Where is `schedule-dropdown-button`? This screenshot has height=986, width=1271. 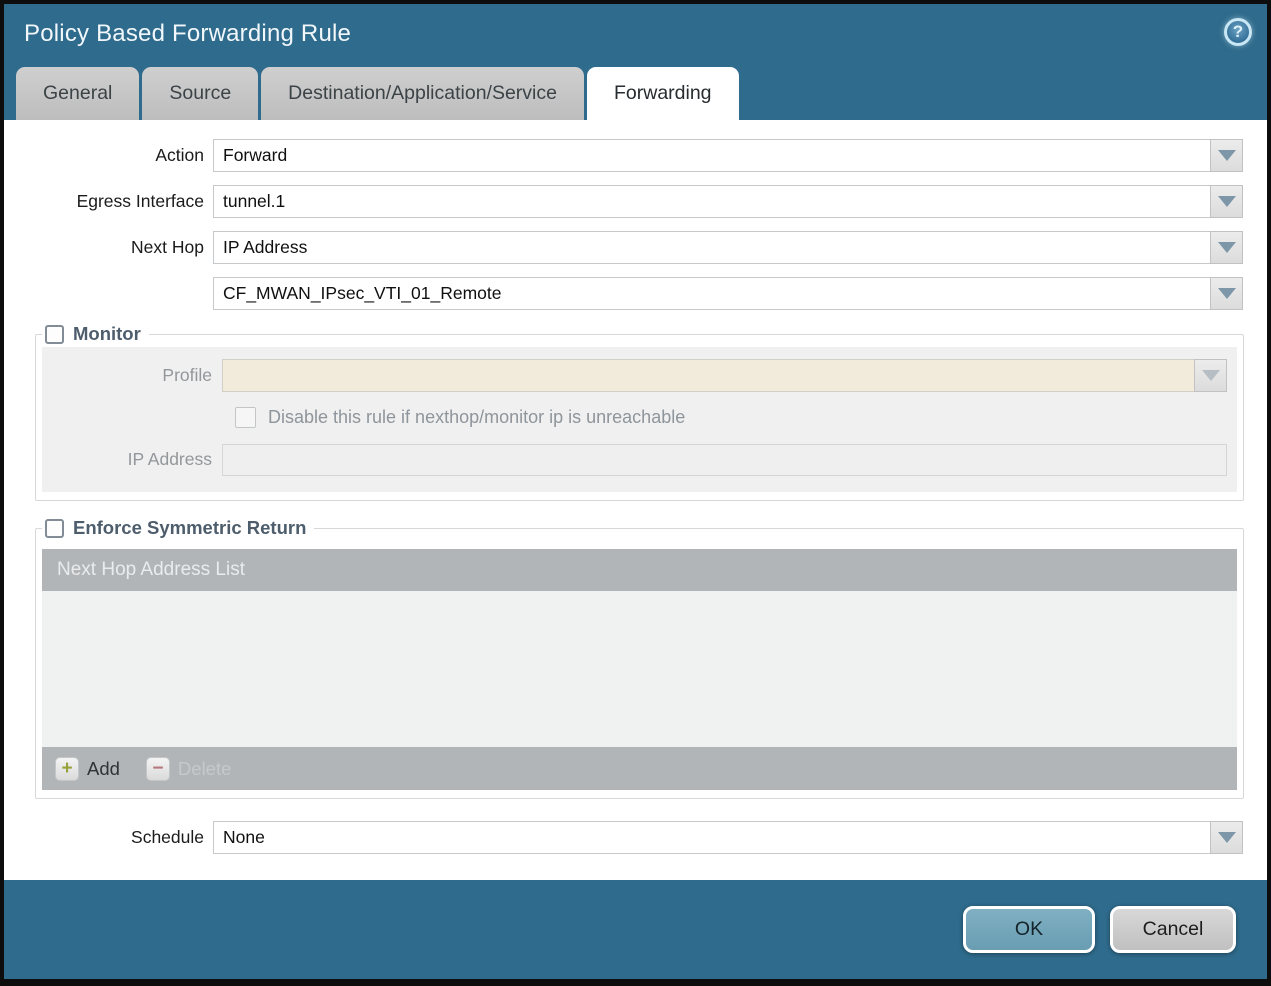
schedule-dropdown-button is located at coordinates (1226, 837).